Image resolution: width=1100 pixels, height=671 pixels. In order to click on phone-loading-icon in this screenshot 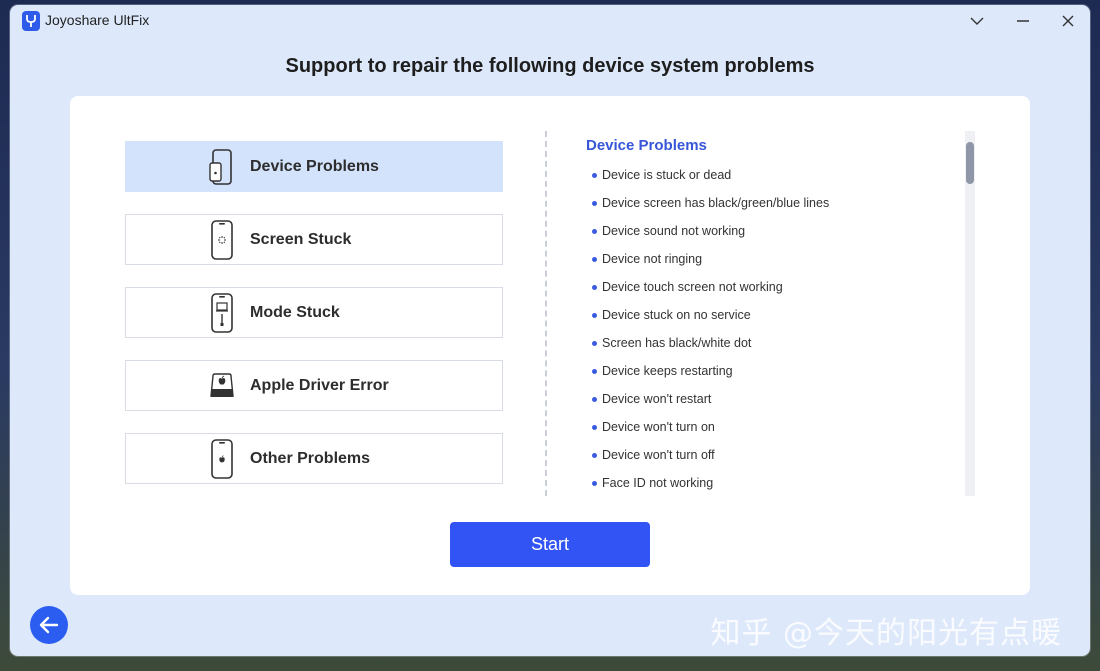, I will do `click(222, 240)`.